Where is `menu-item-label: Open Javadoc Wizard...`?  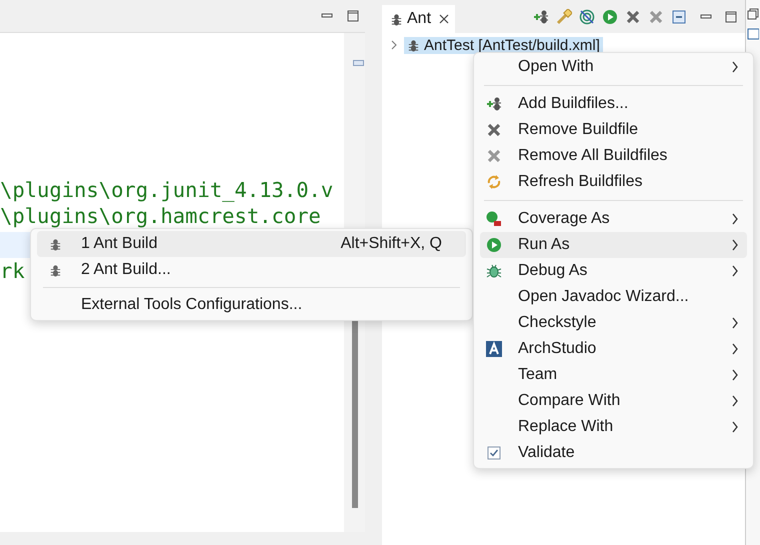 menu-item-label: Open Javadoc Wizard... is located at coordinates (604, 297).